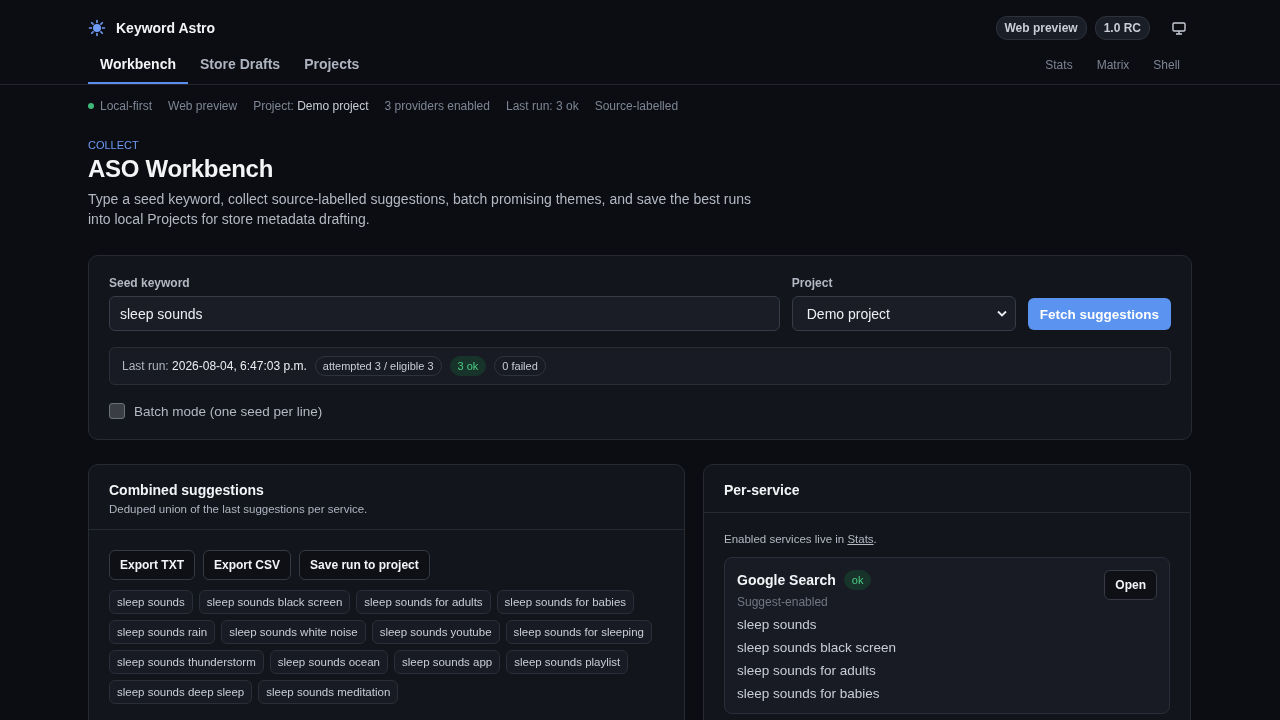 Image resolution: width=1280 pixels, height=720 pixels. Describe the element at coordinates (1113, 65) in the screenshot. I see `utility-link: Matrix` at that location.